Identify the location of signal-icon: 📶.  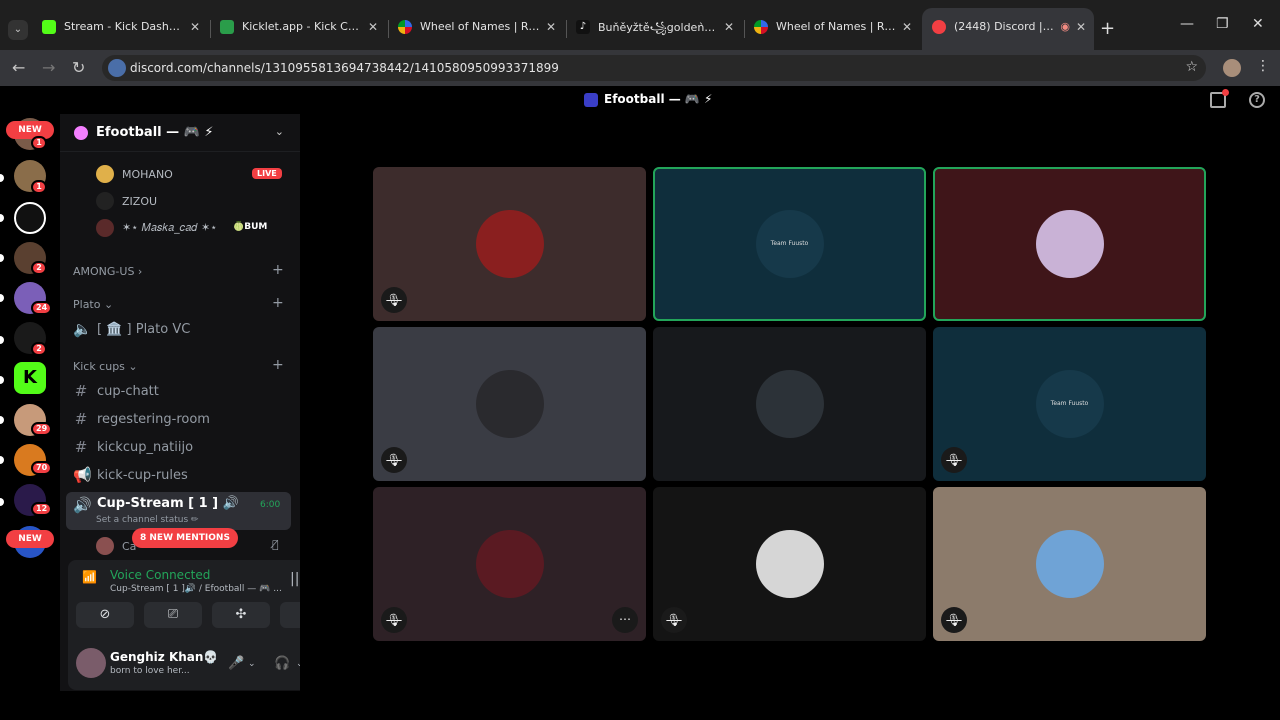
(90, 578).